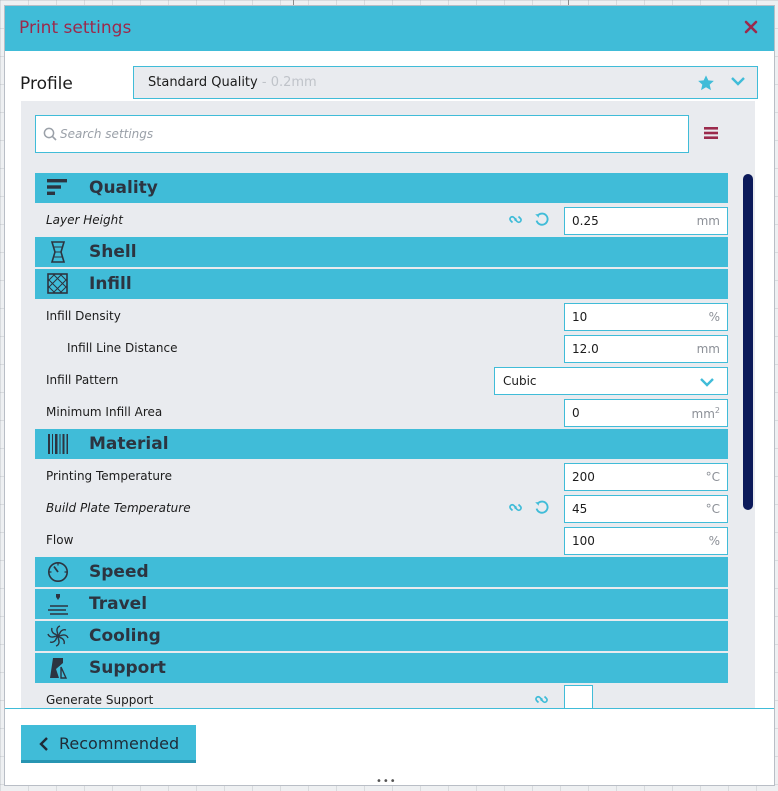 This screenshot has height=791, width=778. Describe the element at coordinates (57, 283) in the screenshot. I see `infill-icon` at that location.